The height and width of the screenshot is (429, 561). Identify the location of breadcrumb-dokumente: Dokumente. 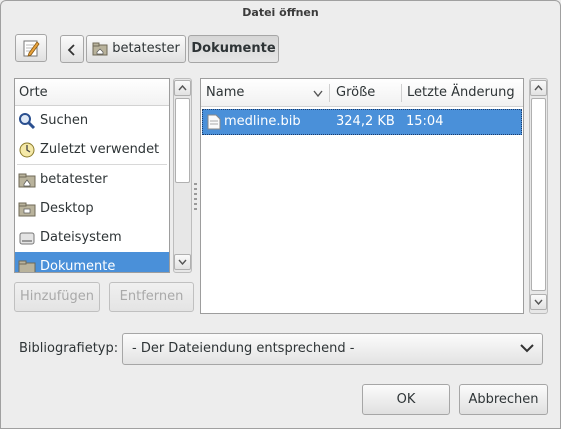
(233, 49).